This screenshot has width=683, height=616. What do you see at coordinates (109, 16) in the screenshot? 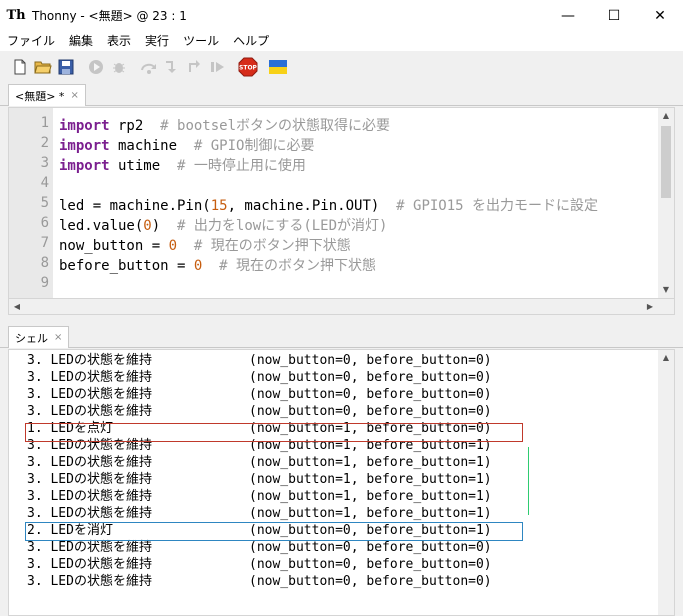
I see `window-title: Thonny - <無題> @ 23 : 1` at bounding box center [109, 16].